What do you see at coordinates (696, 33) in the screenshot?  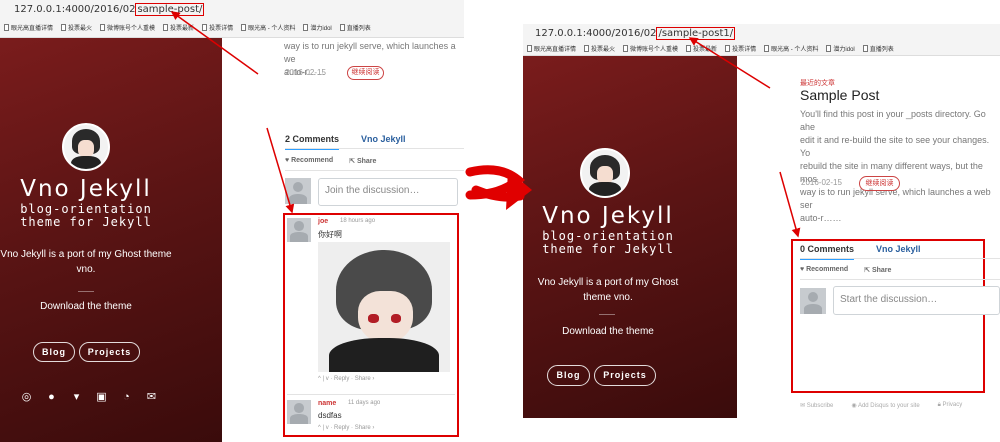 I see `url-highlight: /sample-post1/` at bounding box center [696, 33].